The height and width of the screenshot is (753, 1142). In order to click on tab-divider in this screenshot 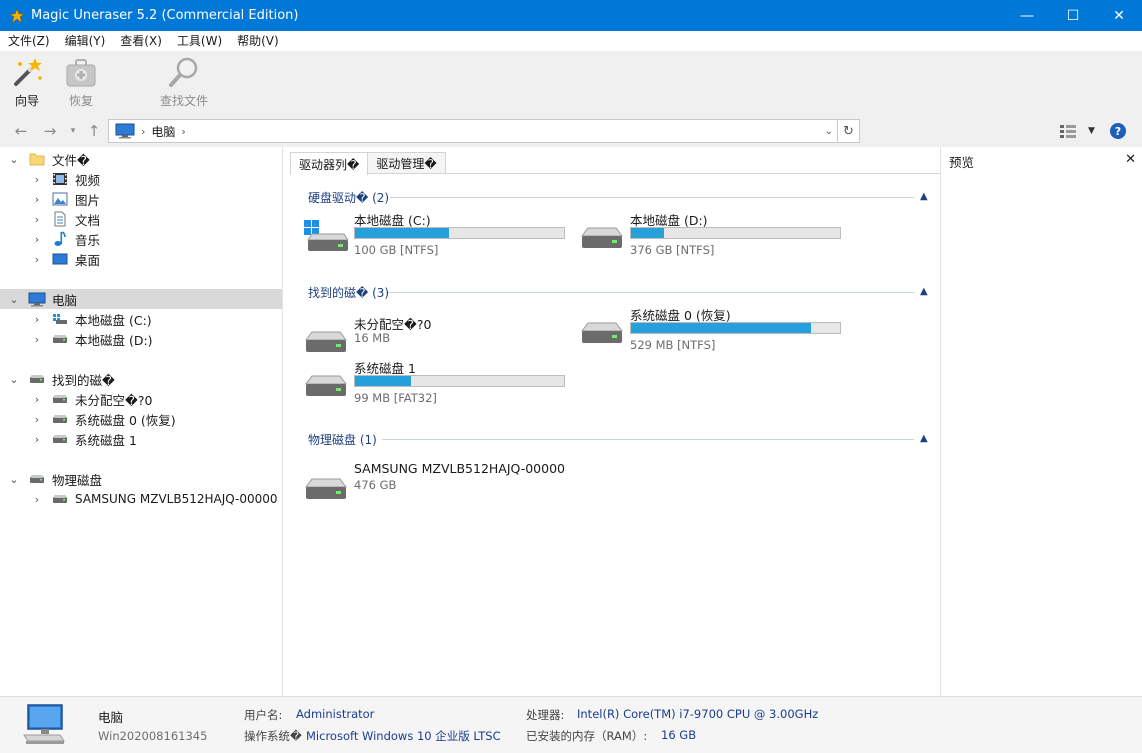, I will do `click(615, 173)`.